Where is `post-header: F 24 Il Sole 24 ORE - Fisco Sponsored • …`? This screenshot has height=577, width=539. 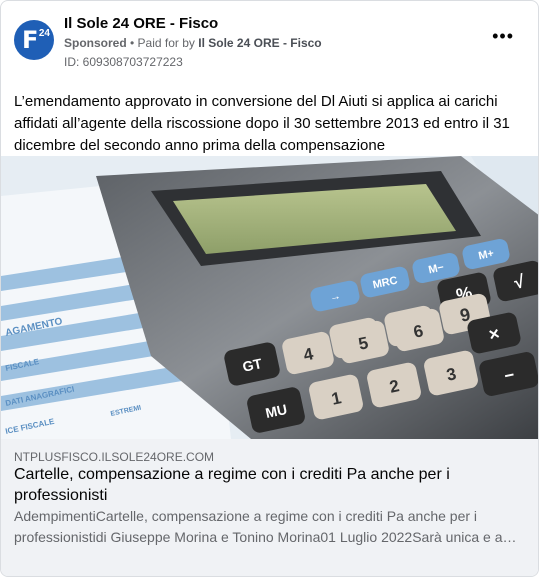 post-header: F 24 Il Sole 24 ORE - Fisco Sponsored • … is located at coordinates (269, 41).